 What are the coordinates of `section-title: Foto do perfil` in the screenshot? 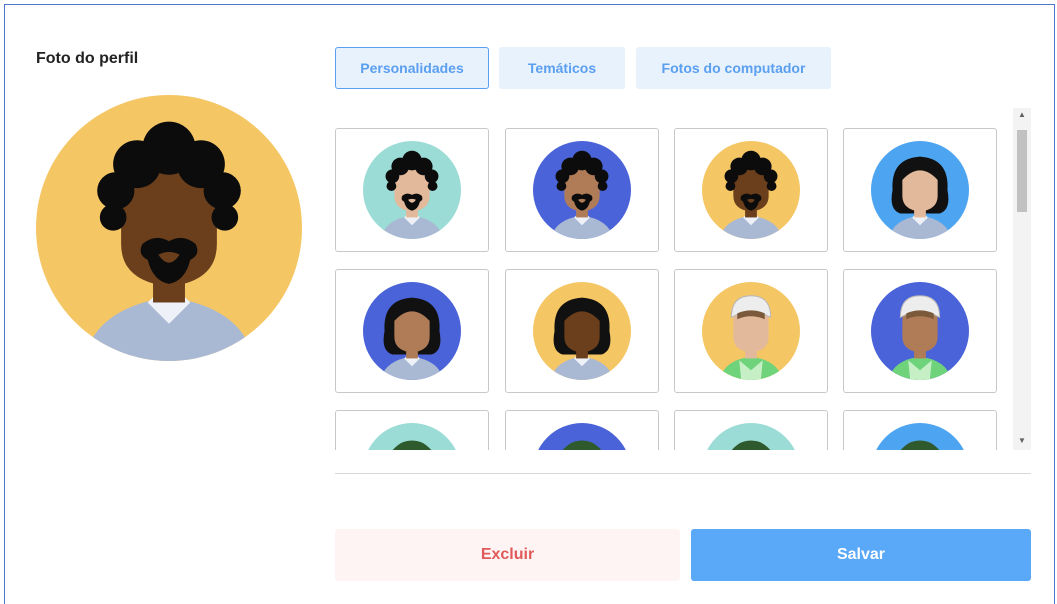 It's located at (87, 58).